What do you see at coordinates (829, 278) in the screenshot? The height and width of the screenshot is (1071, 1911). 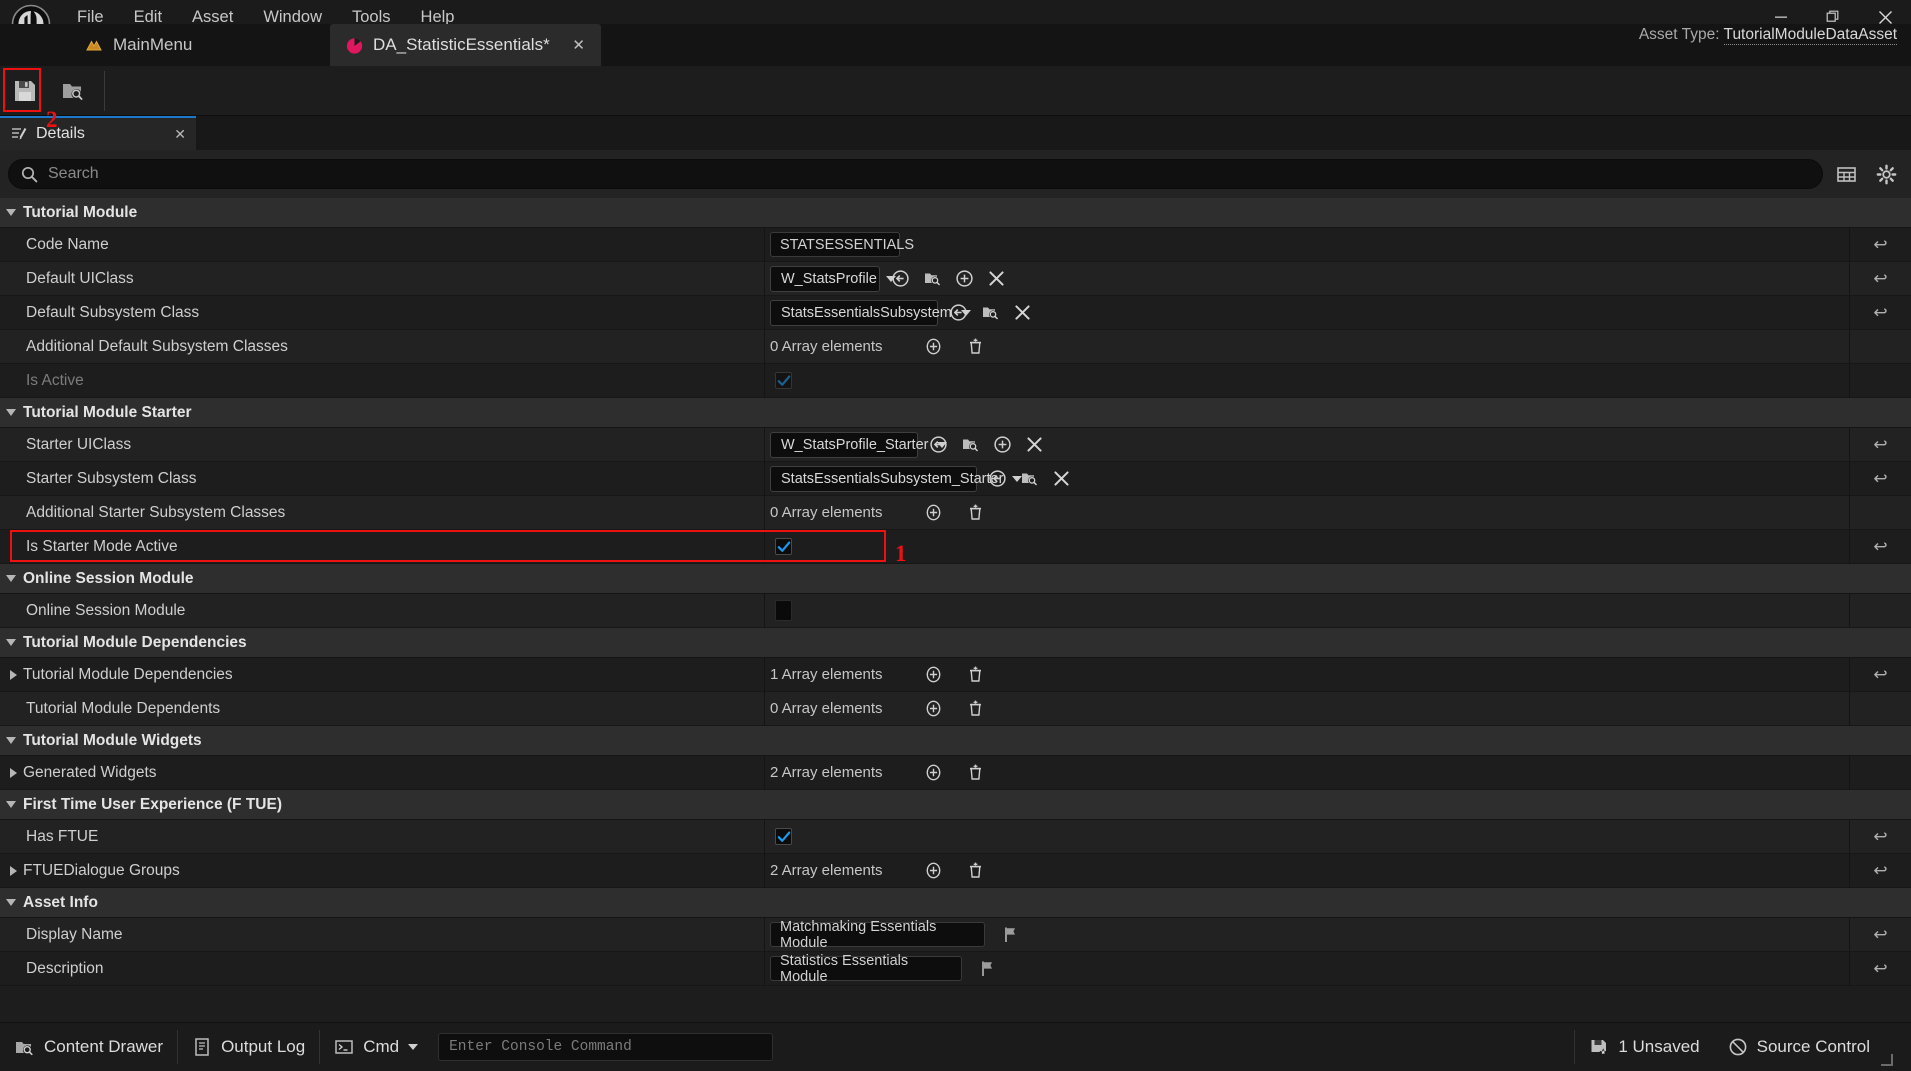 I see `asset-picker-value: W_StatsProfile` at bounding box center [829, 278].